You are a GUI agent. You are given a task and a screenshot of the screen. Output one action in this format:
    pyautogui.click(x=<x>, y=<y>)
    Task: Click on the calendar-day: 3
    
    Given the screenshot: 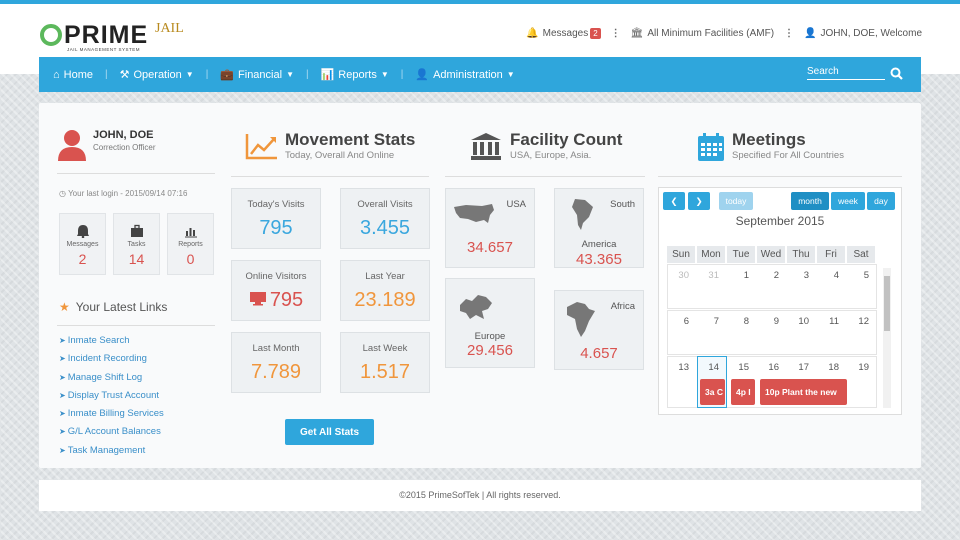 What is the action you would take?
    pyautogui.click(x=799, y=275)
    